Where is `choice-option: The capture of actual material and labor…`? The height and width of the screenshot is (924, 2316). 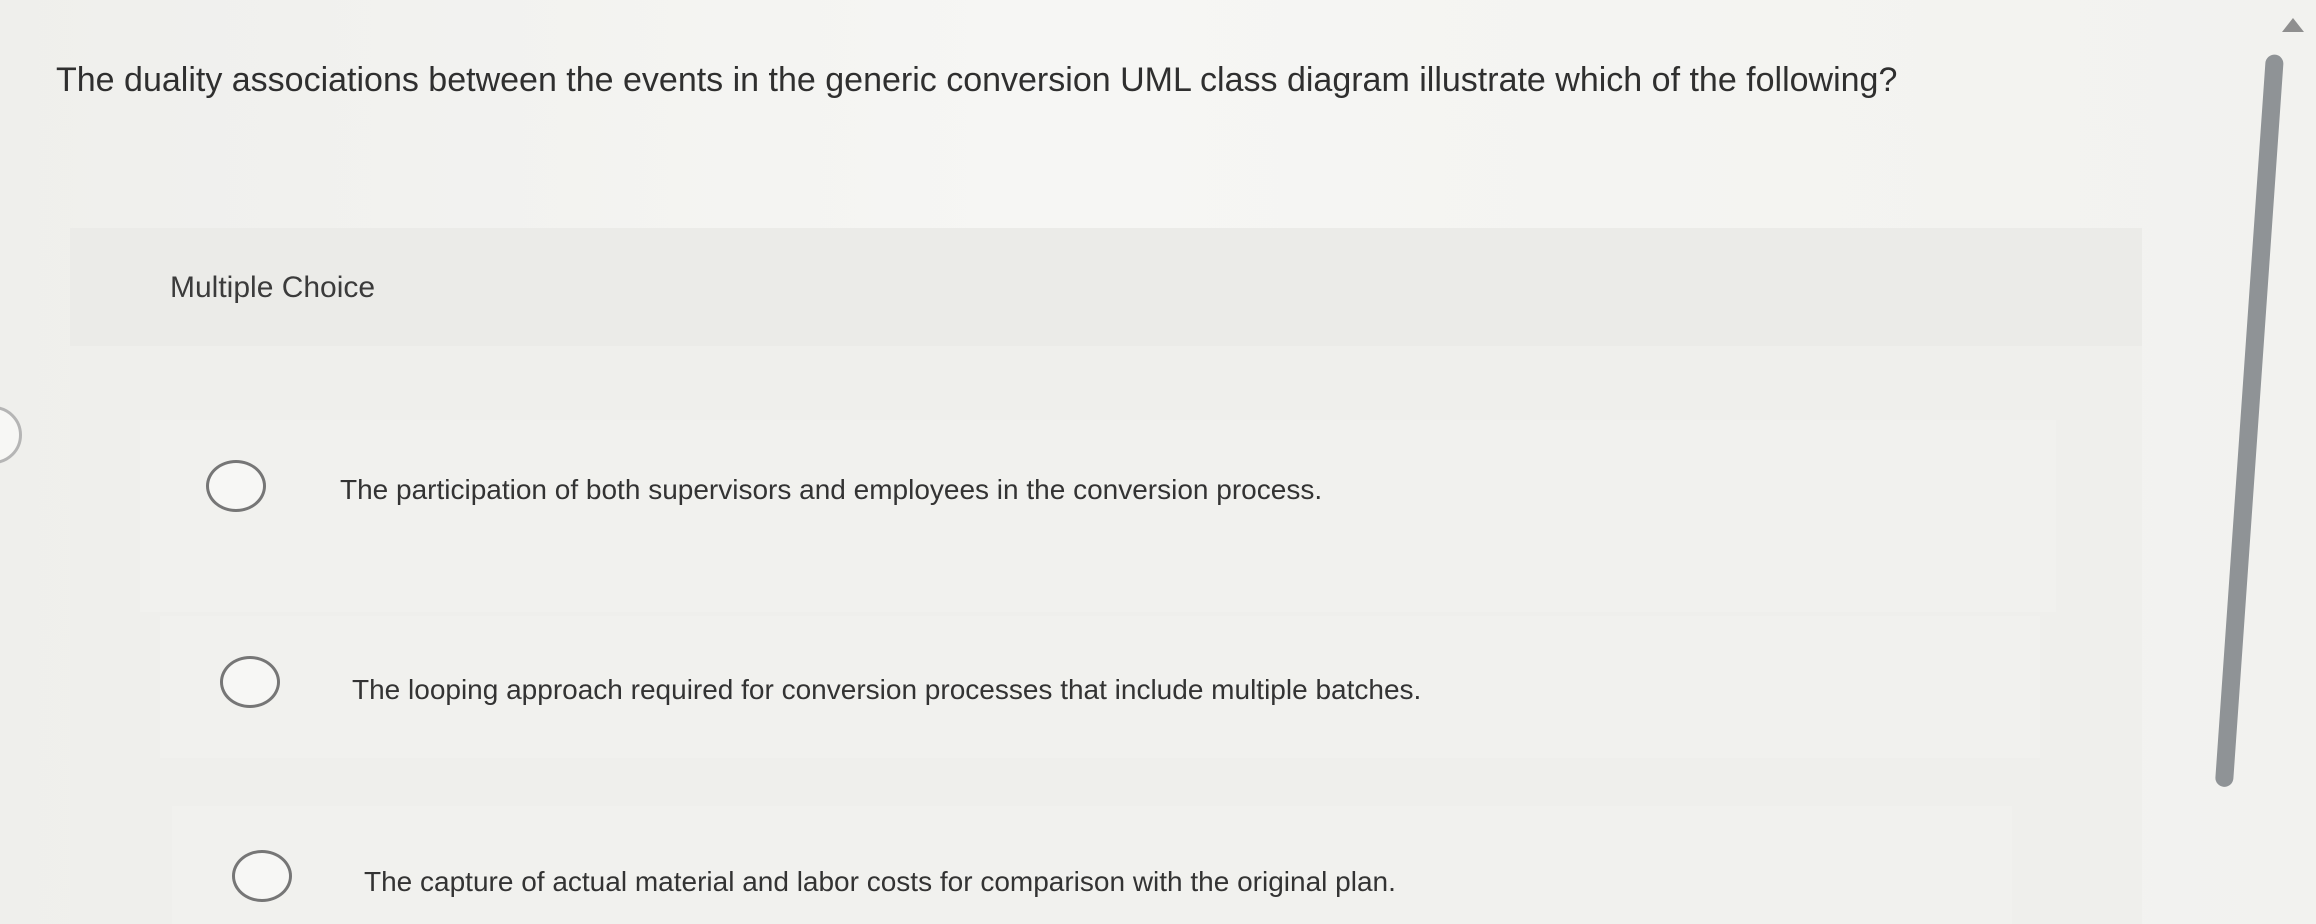
choice-option: The capture of actual material and labor… is located at coordinates (1092, 865).